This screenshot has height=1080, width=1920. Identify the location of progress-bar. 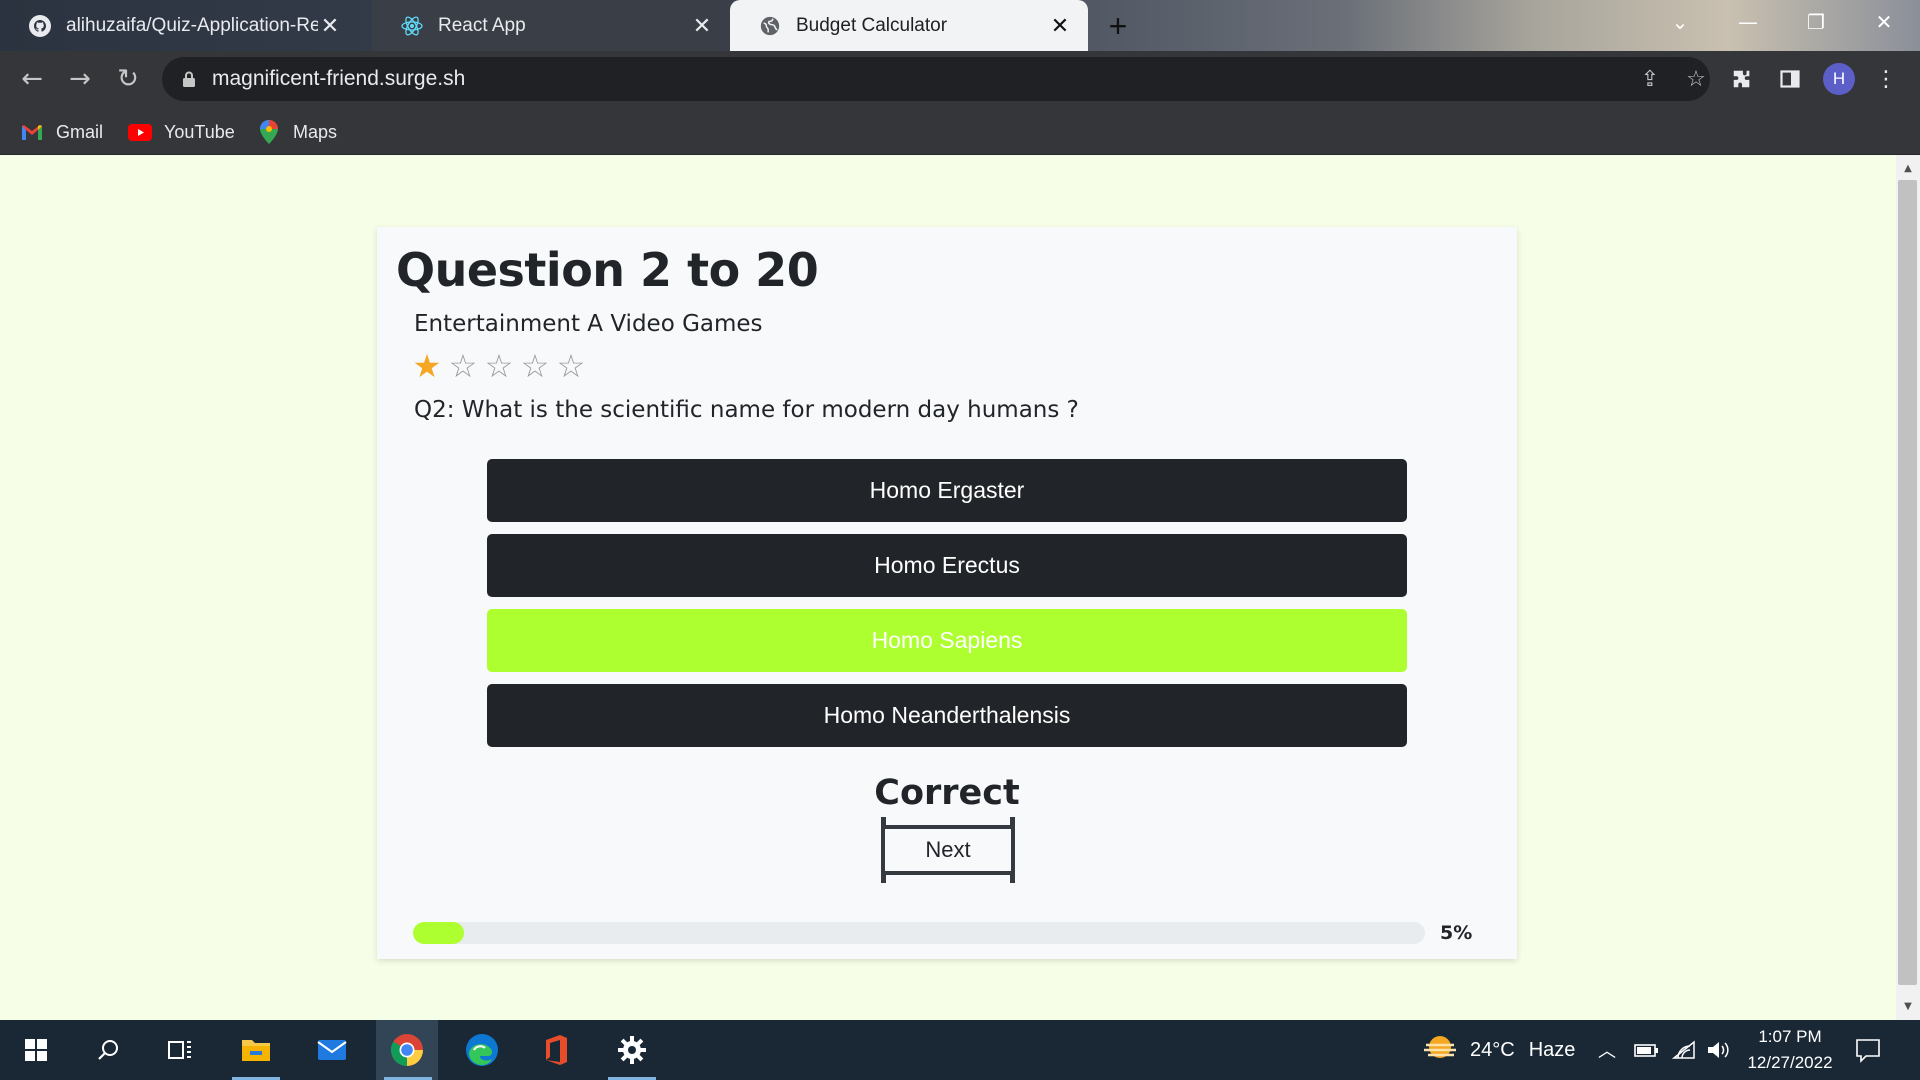
(919, 933).